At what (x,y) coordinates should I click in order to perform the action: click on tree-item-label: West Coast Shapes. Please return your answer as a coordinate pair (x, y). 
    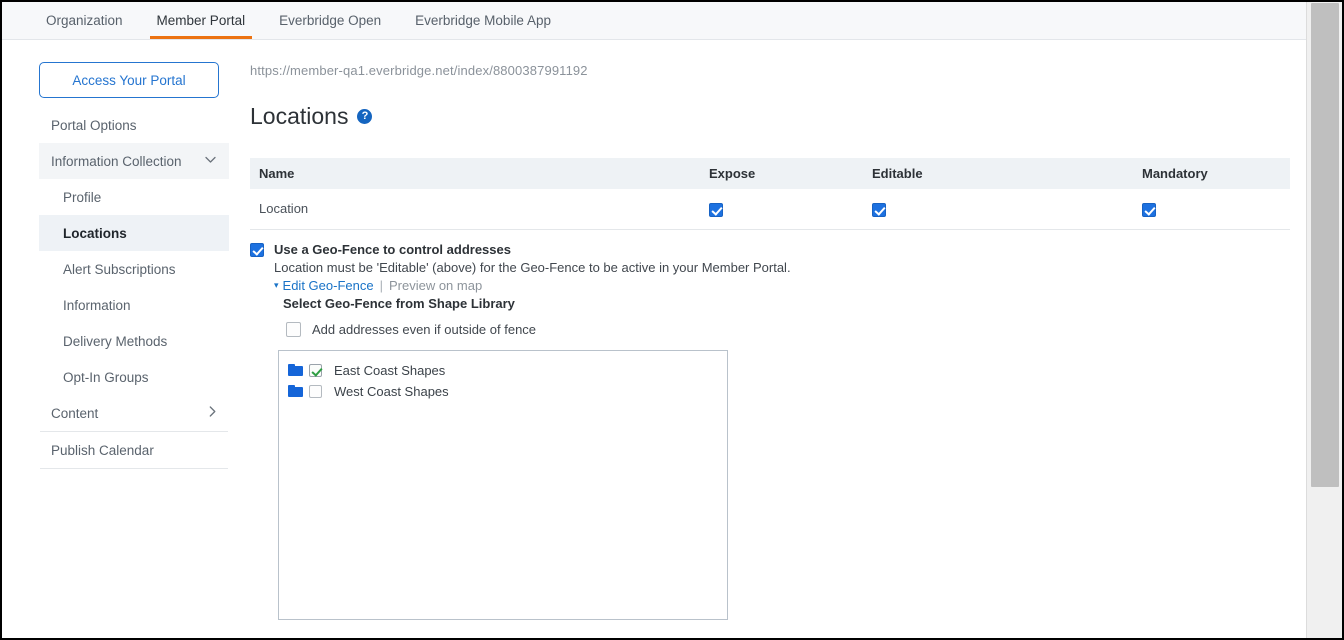
    Looking at the image, I should click on (391, 391).